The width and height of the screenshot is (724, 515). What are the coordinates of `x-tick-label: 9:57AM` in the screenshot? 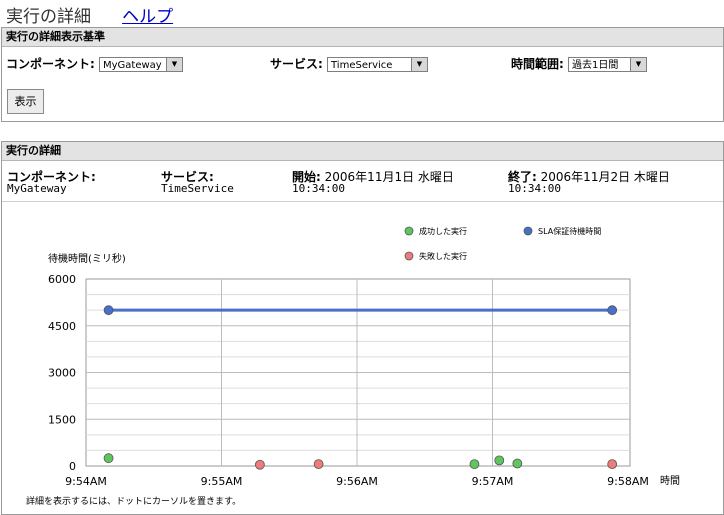 It's located at (493, 481).